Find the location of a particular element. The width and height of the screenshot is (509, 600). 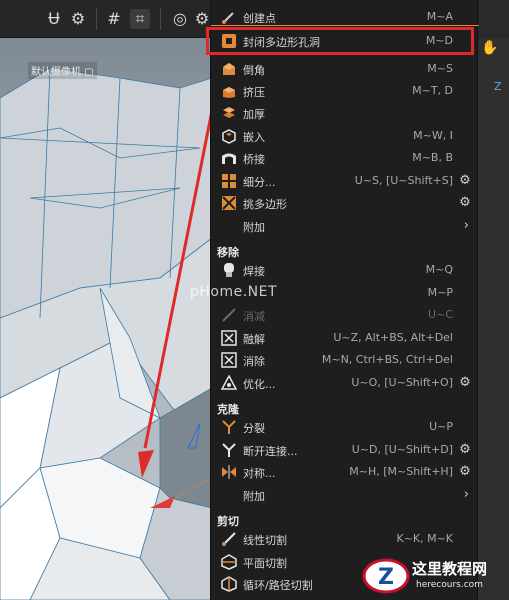

menu-item-shortcut: M~P is located at coordinates (440, 292).